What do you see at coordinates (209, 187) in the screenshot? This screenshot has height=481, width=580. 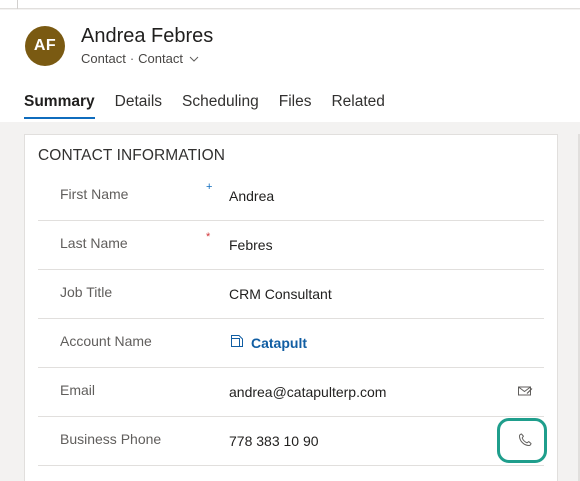 I see `recommended-indicator: +` at bounding box center [209, 187].